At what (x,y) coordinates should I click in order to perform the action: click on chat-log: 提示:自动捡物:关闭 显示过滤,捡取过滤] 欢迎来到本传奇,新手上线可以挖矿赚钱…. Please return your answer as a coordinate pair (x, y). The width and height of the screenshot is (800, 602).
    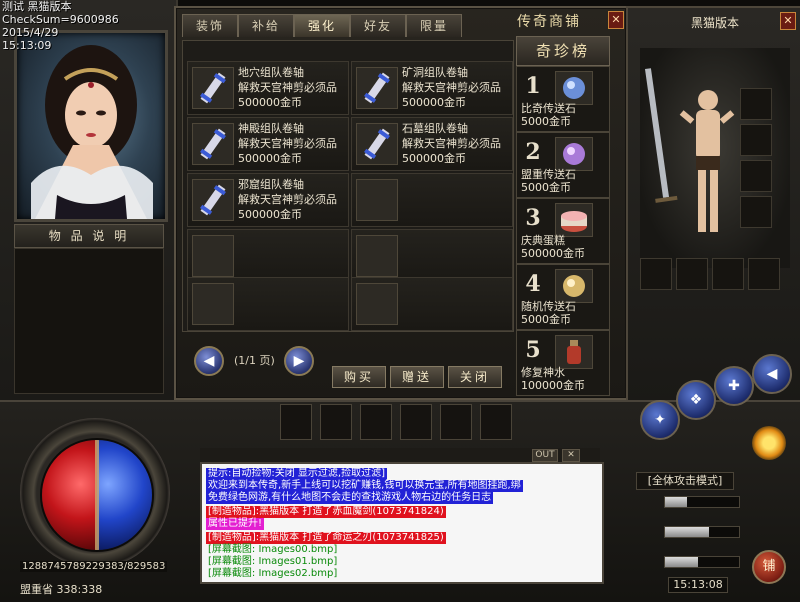
    Looking at the image, I should click on (402, 523).